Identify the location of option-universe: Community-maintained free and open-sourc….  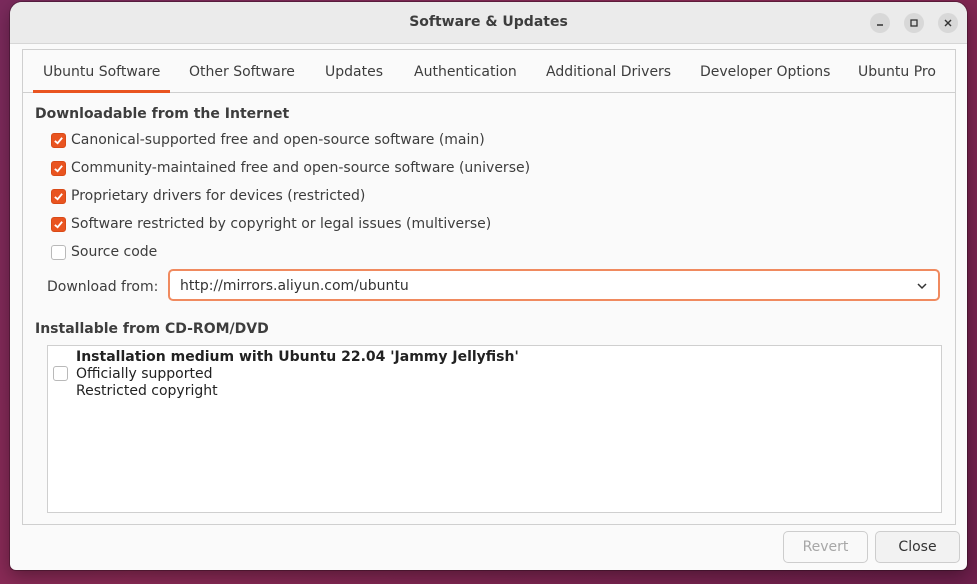
(290, 168).